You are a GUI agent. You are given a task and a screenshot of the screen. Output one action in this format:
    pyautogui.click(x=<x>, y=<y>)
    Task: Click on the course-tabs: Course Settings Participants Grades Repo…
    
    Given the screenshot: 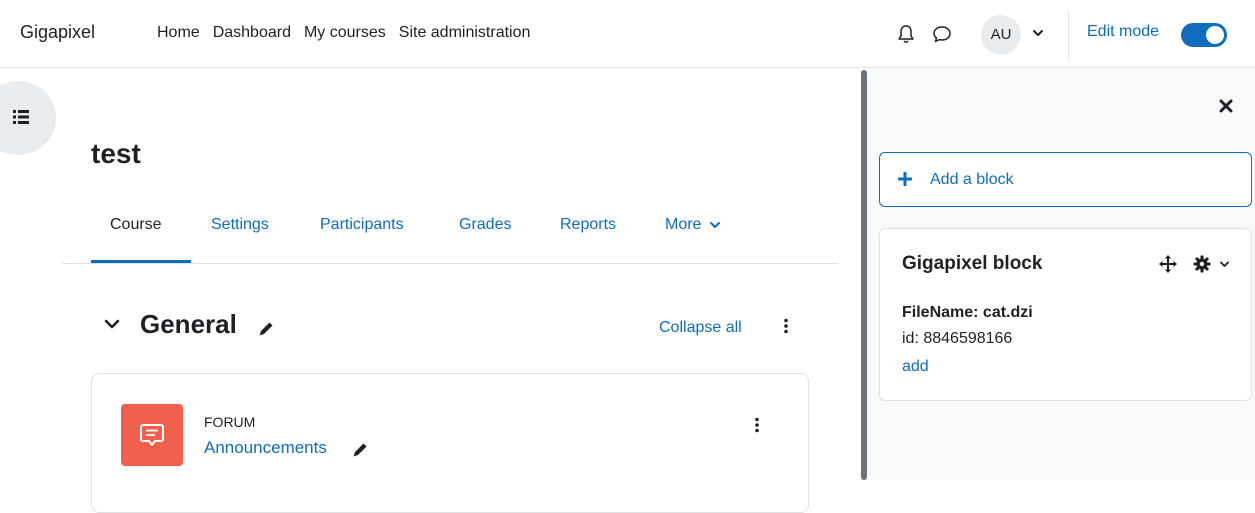 What is the action you would take?
    pyautogui.click(x=450, y=232)
    